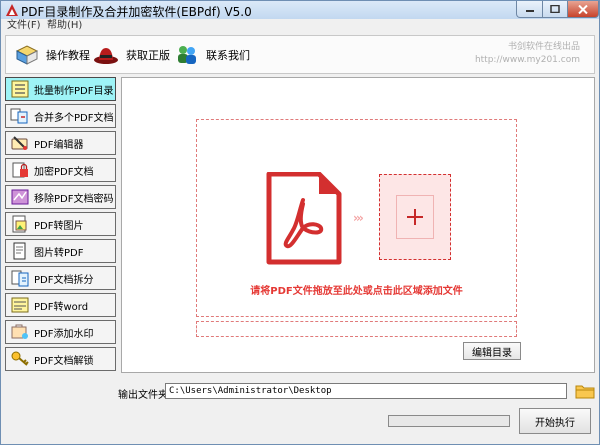  I want to click on output-folder-field: C:\Users\Administrator\Desktop, so click(366, 391).